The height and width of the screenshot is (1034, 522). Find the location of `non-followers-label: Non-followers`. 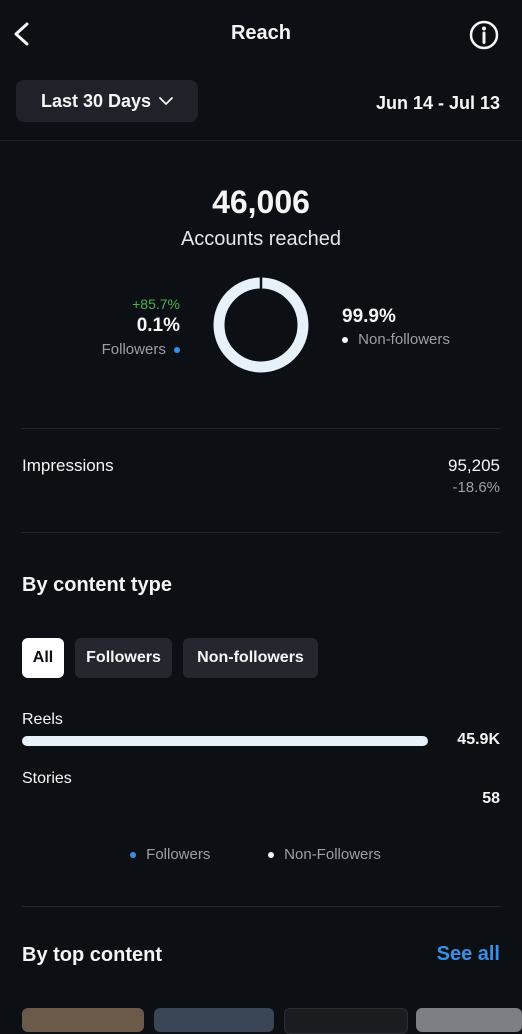

non-followers-label: Non-followers is located at coordinates (404, 339).